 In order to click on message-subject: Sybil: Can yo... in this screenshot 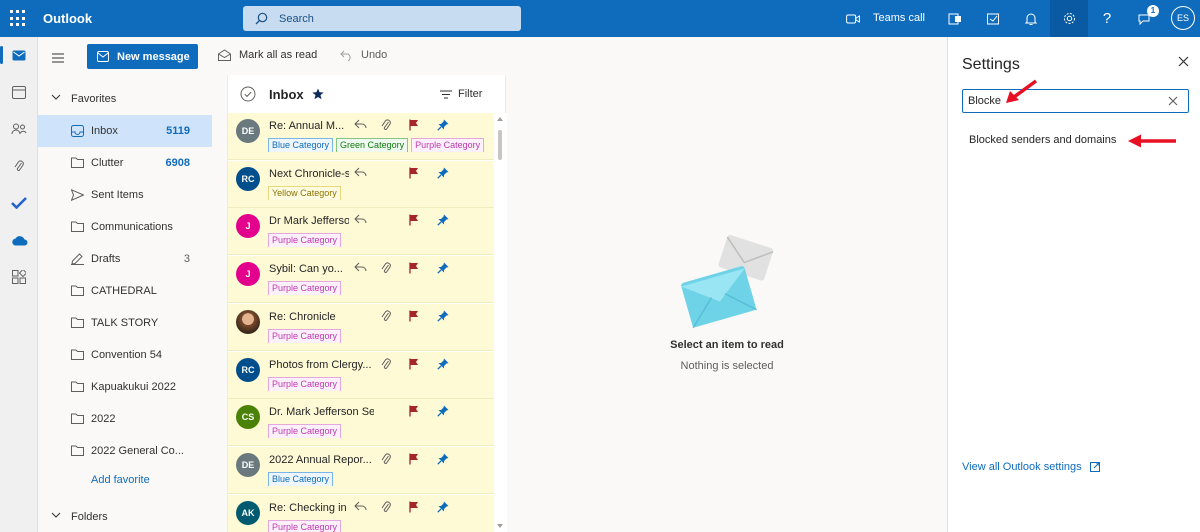, I will do `click(306, 269)`.